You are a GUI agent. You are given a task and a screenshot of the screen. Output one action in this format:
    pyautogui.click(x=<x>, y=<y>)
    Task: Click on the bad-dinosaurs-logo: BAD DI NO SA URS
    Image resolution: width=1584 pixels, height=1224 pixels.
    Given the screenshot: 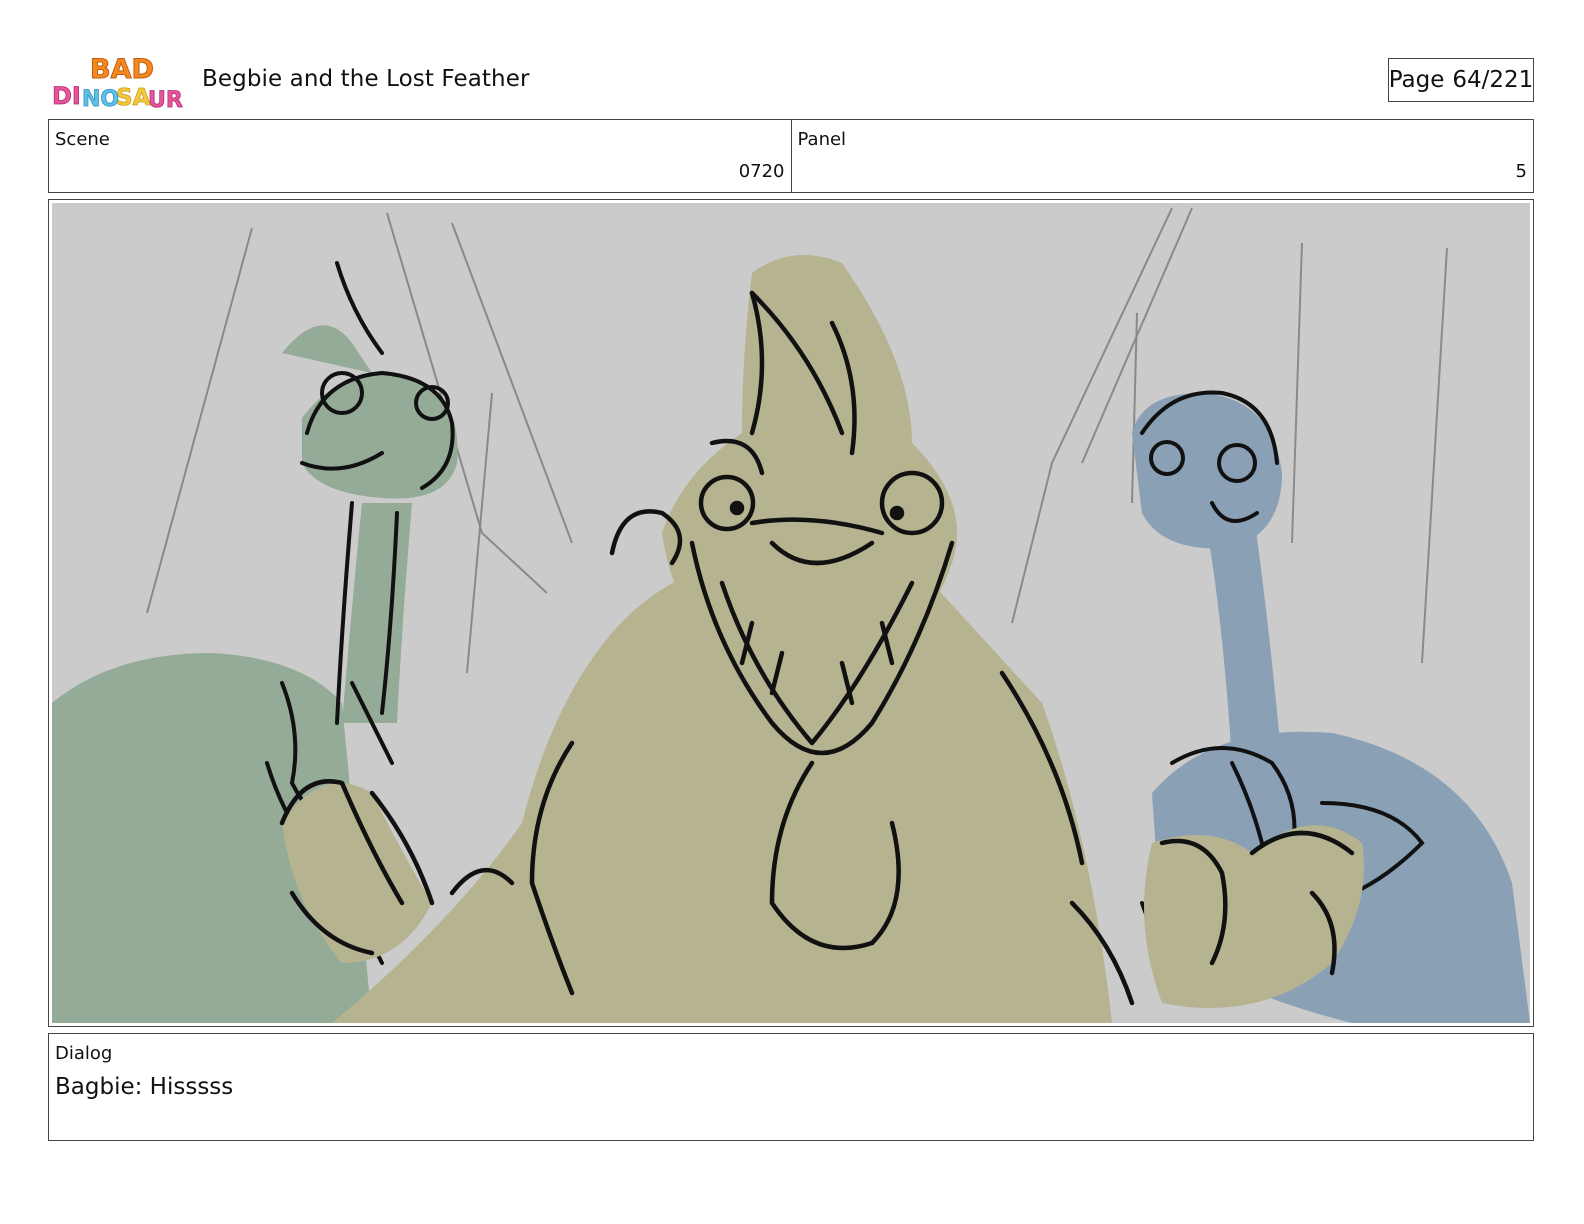 What is the action you would take?
    pyautogui.click(x=118, y=83)
    